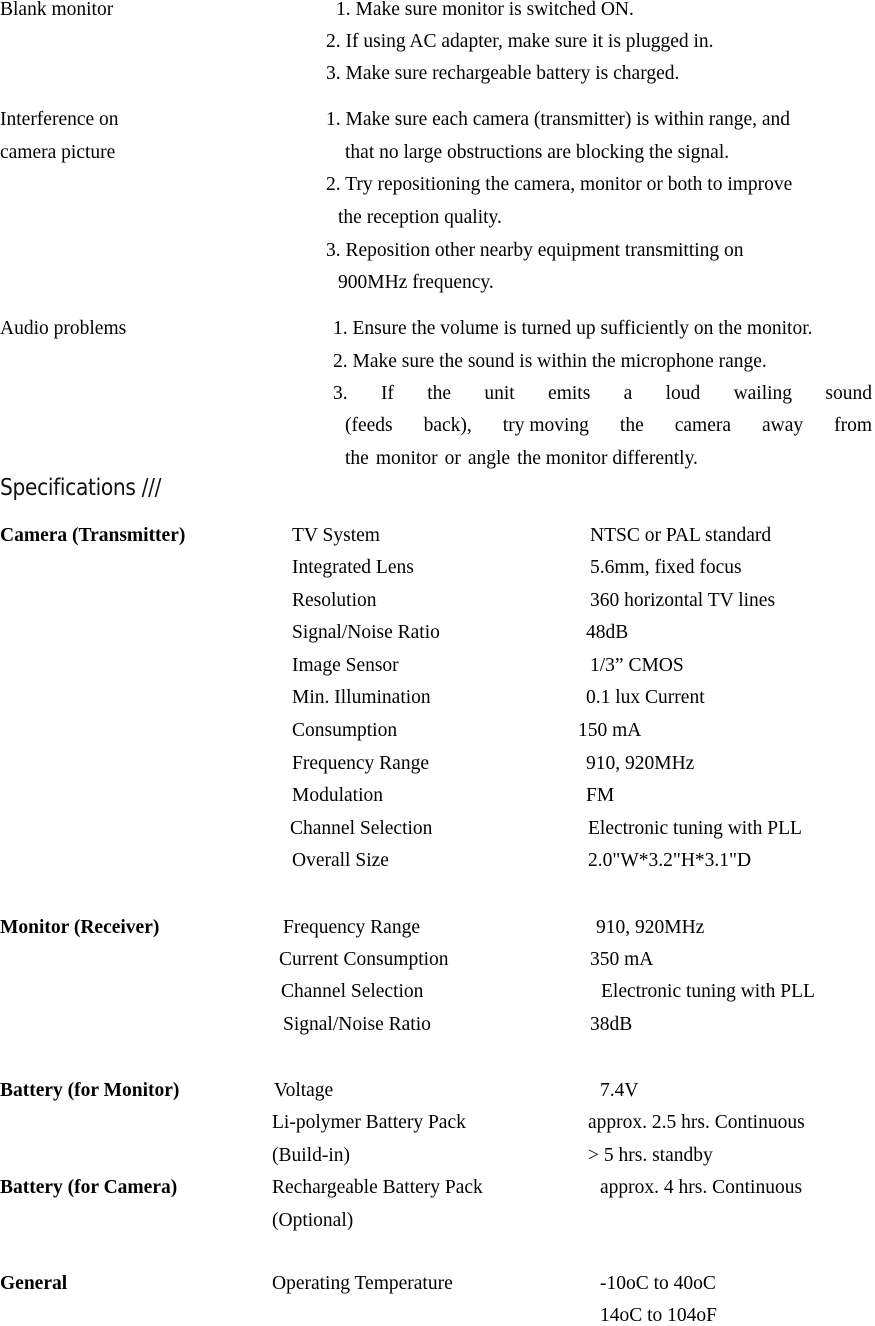  Describe the element at coordinates (569, 393) in the screenshot. I see `word: emits` at that location.